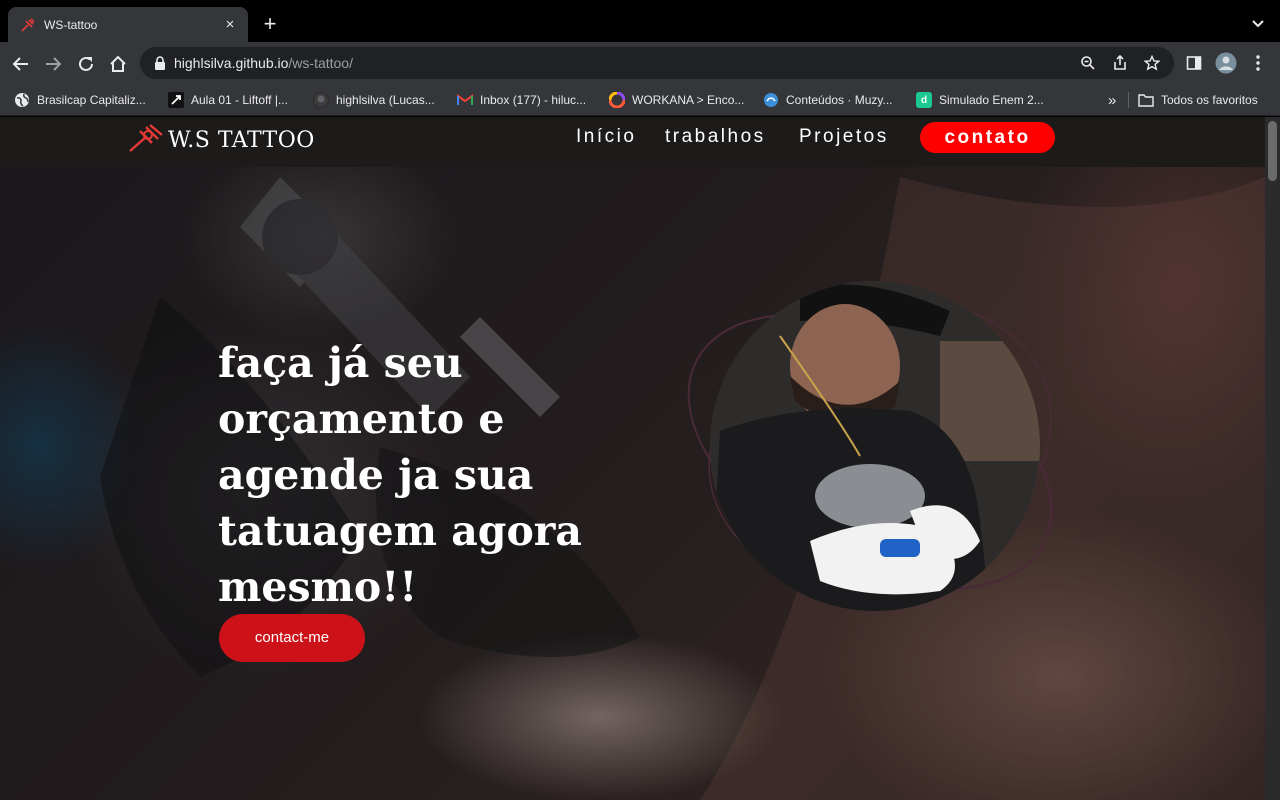 The height and width of the screenshot is (800, 1280). Describe the element at coordinates (1120, 63) in the screenshot. I see `share-icon` at that location.